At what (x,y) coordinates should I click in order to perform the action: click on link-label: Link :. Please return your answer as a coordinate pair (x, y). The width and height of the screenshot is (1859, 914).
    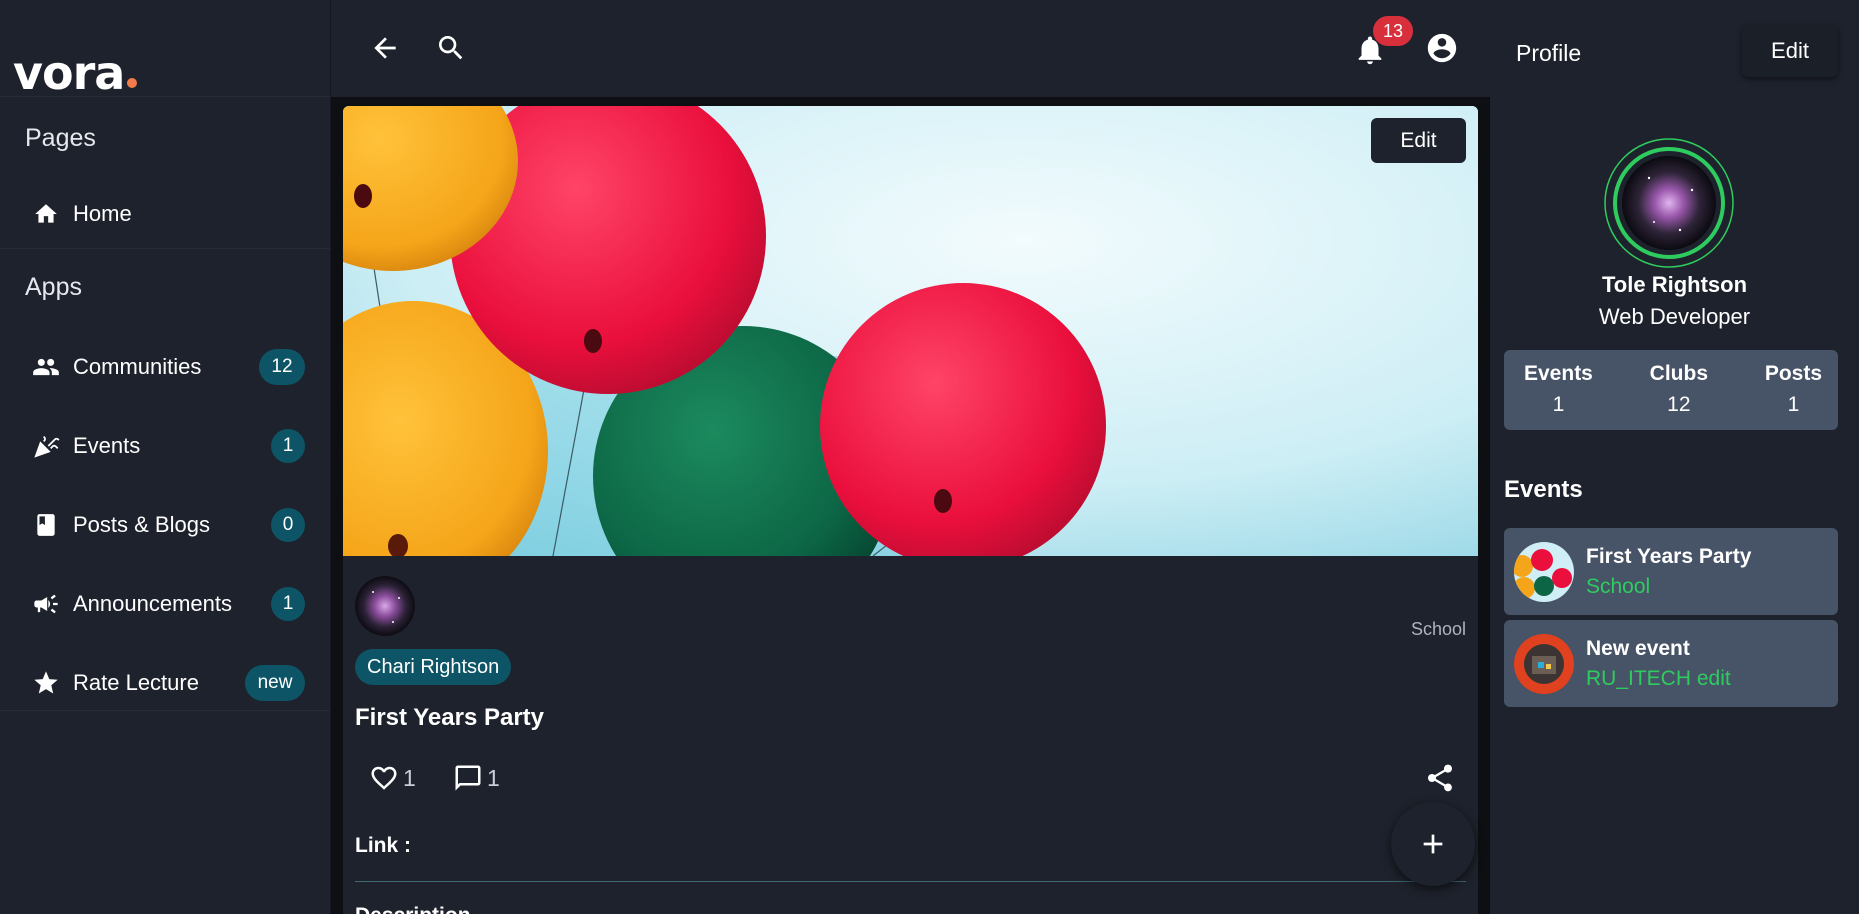
    Looking at the image, I should click on (383, 845).